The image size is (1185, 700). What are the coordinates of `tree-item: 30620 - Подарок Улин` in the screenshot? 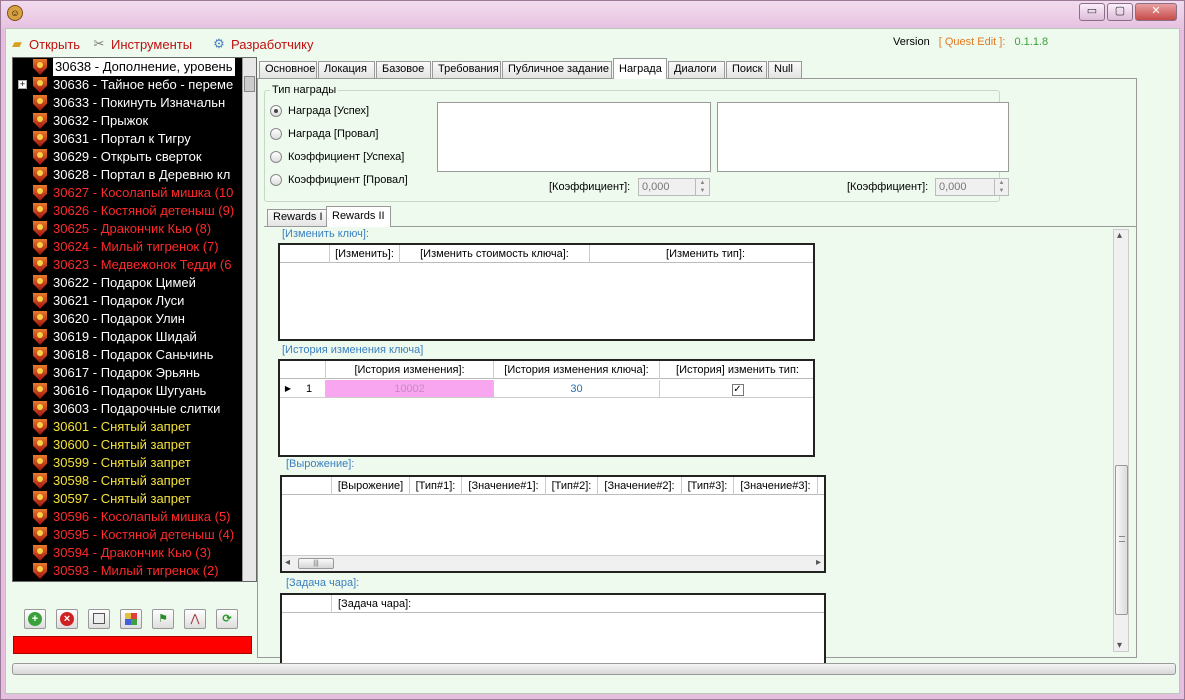 It's located at (128, 319).